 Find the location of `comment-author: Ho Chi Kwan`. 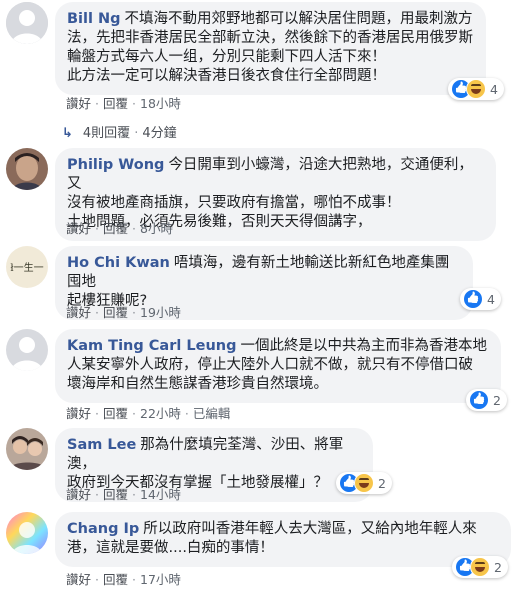

comment-author: Ho Chi Kwan is located at coordinates (118, 263).